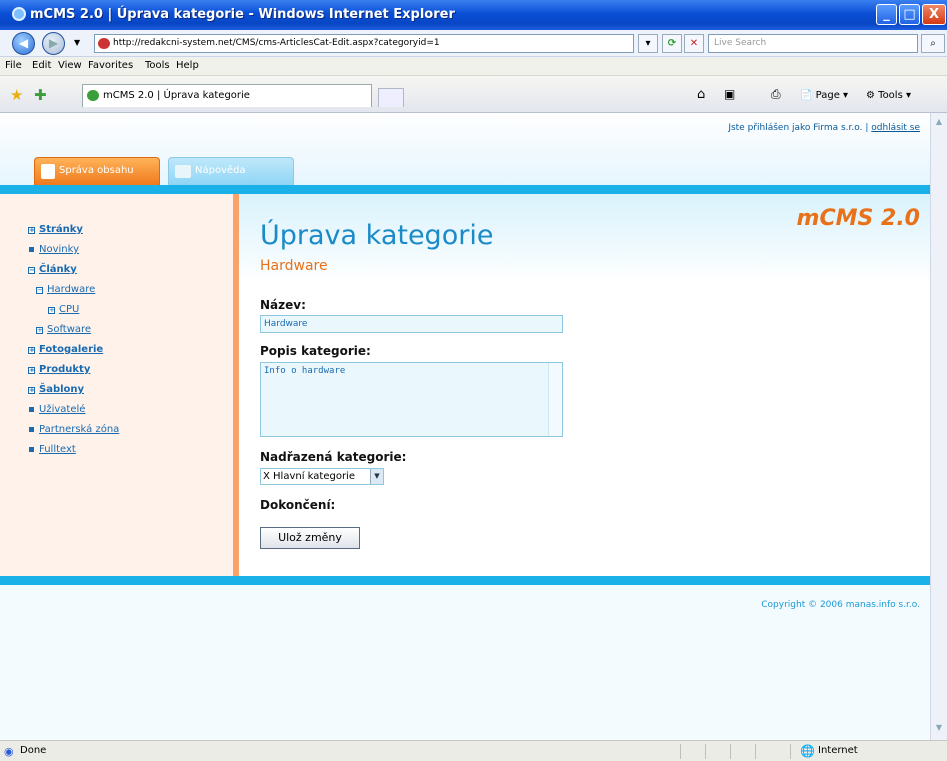  Describe the element at coordinates (61, 229) in the screenshot. I see `sidebar-item-label: Stránky` at that location.